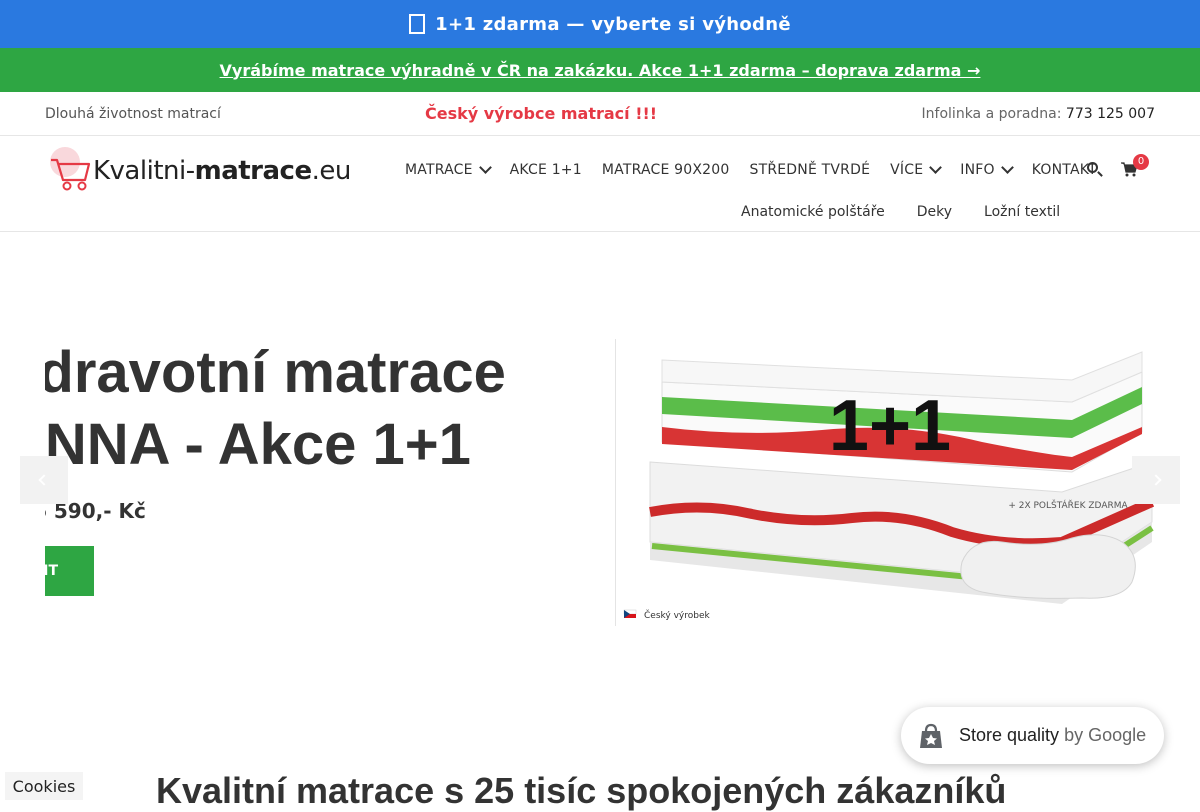 The height and width of the screenshot is (812, 1200). I want to click on image-flag-text: Český výrobek, so click(677, 615).